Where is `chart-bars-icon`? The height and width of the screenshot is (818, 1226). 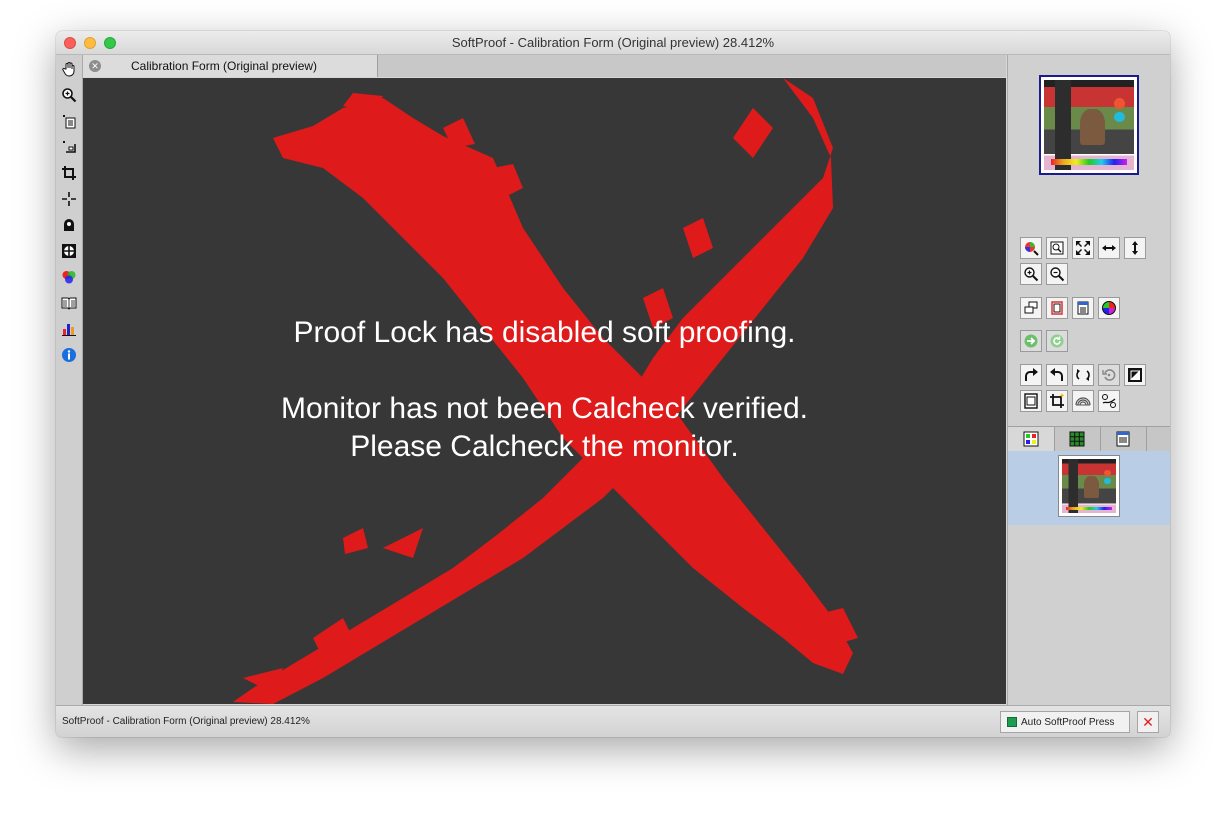 chart-bars-icon is located at coordinates (69, 330).